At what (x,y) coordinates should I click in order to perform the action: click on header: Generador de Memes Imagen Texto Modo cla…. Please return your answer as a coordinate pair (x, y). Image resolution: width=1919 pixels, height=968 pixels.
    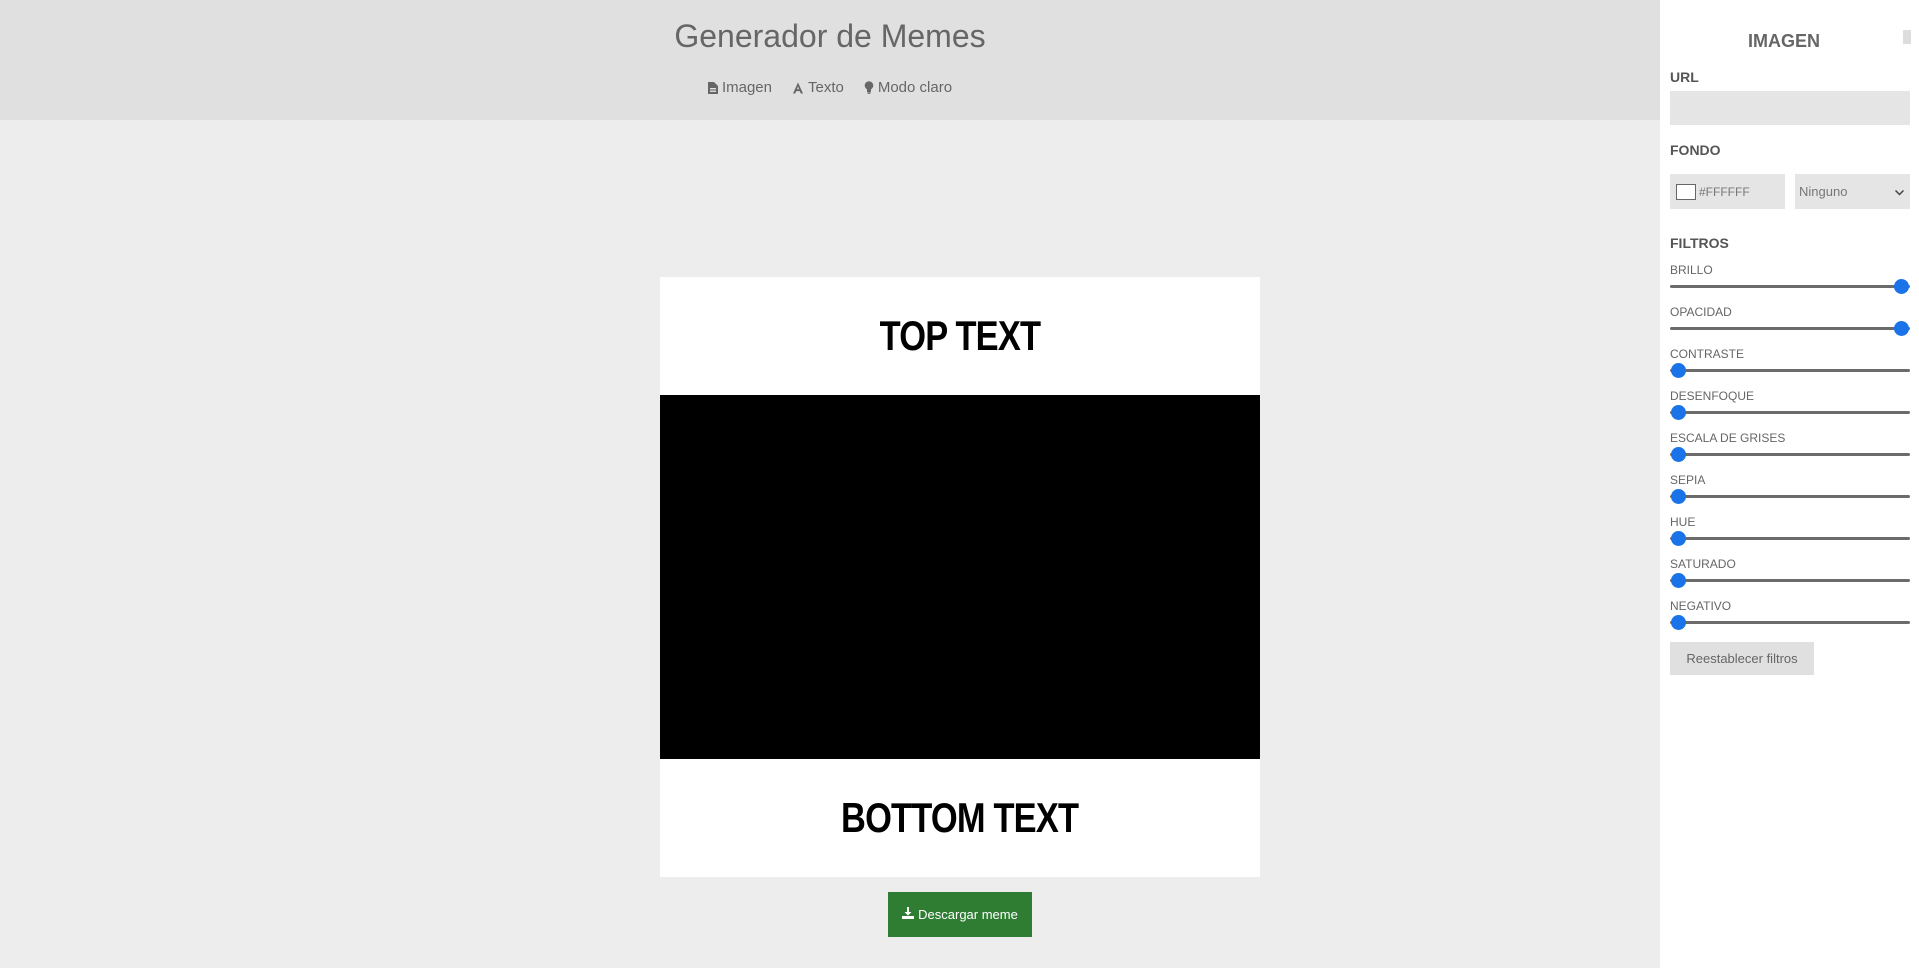
    Looking at the image, I should click on (830, 60).